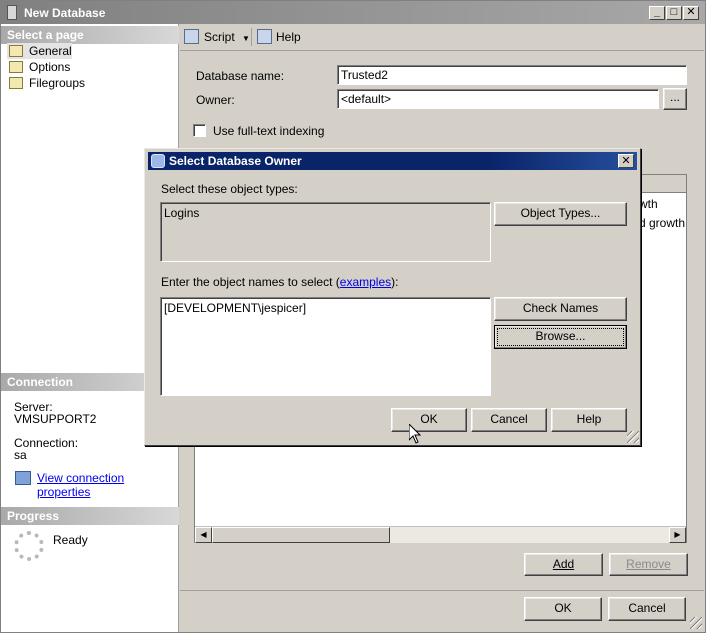 This screenshot has height=633, width=706. What do you see at coordinates (90, 35) in the screenshot?
I see `select-page-header: Select a page` at bounding box center [90, 35].